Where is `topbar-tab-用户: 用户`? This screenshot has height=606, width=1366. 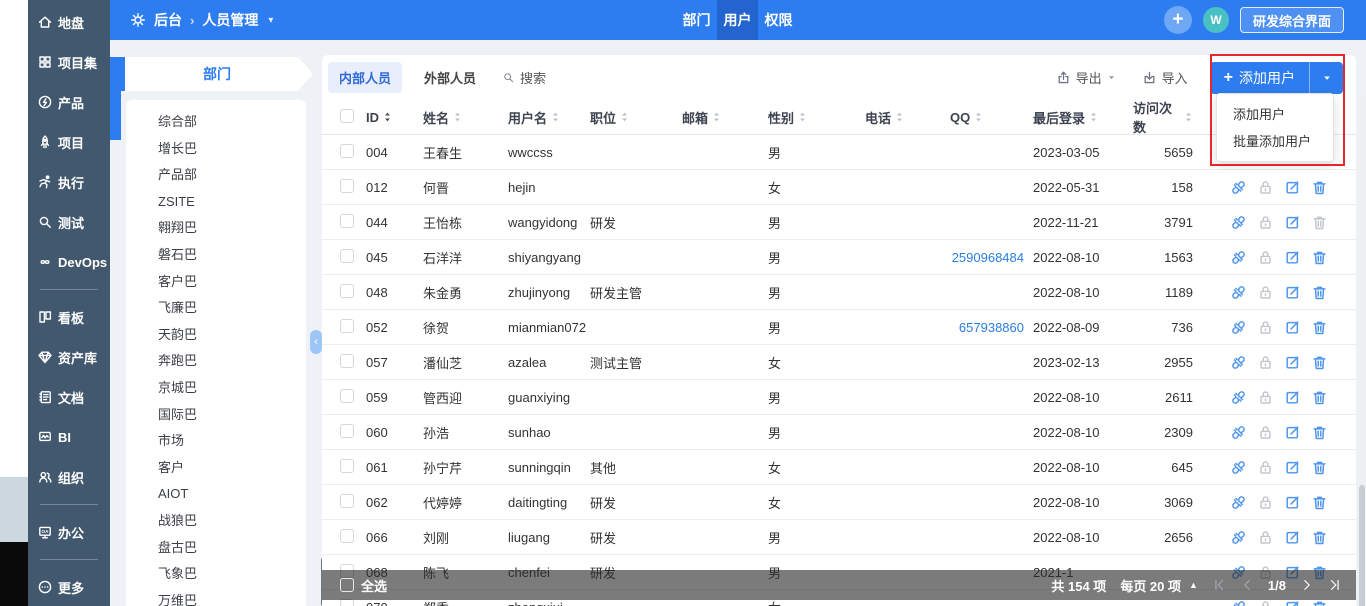
topbar-tab-用户: 用户 is located at coordinates (737, 20).